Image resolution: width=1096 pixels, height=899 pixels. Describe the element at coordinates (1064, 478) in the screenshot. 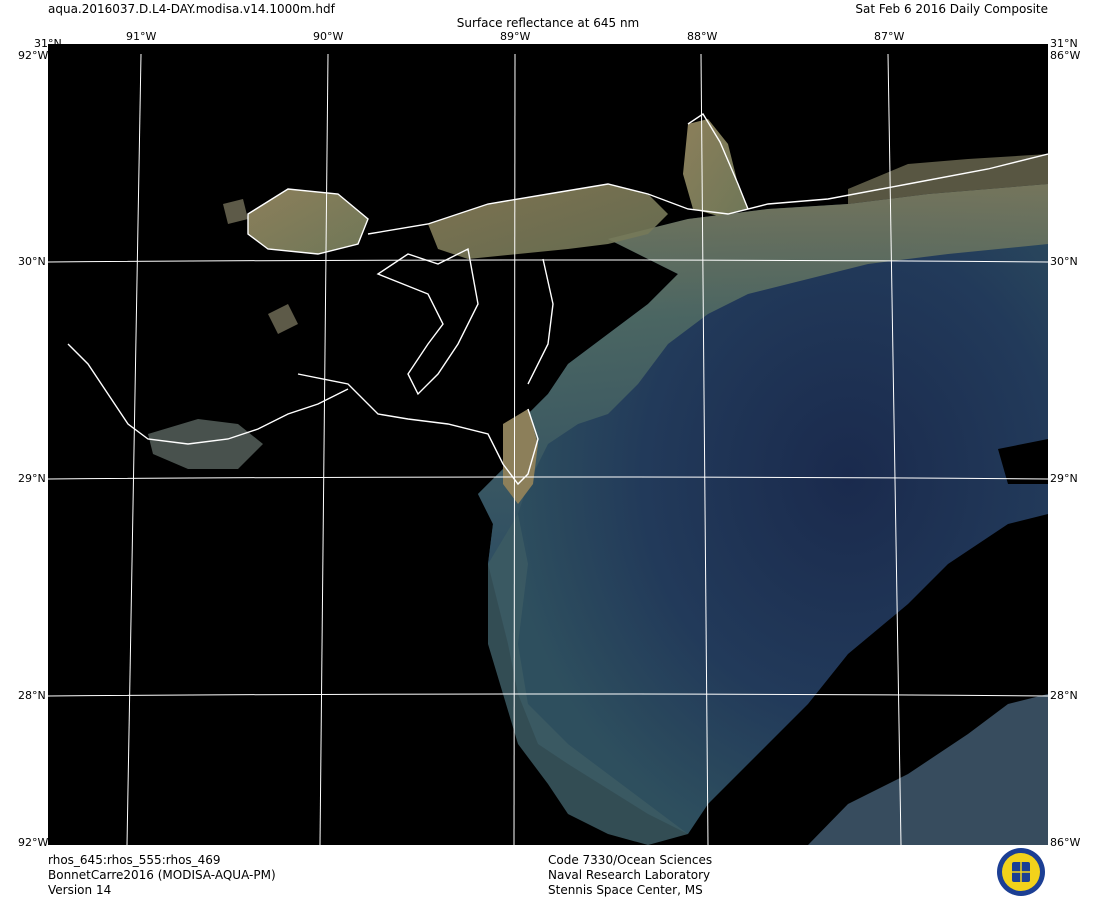

I see `lat-label-29n-right: 29°N` at that location.